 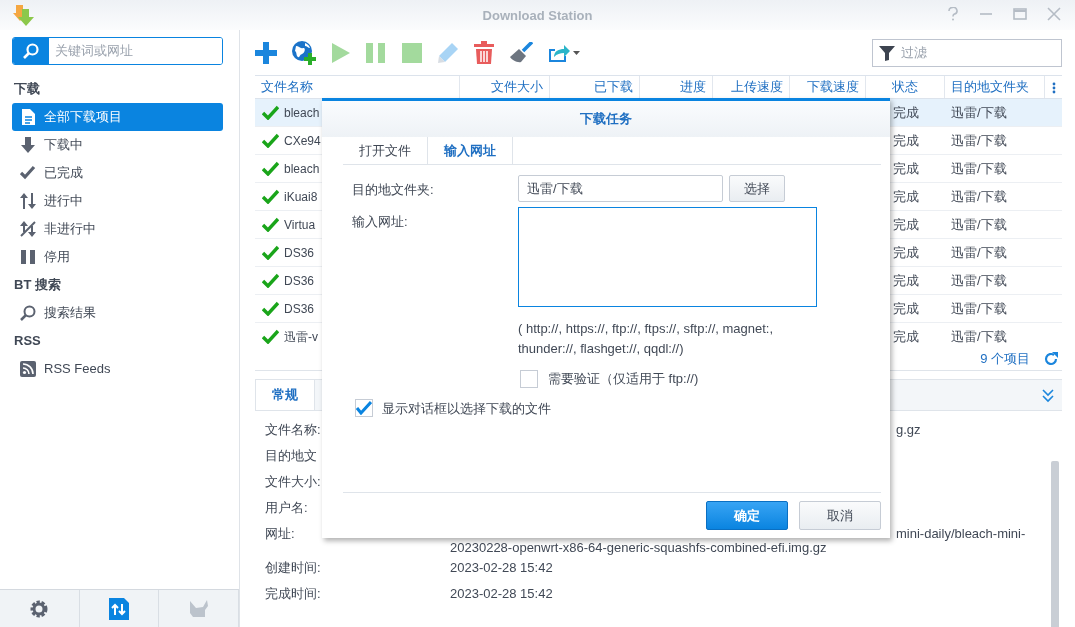 What do you see at coordinates (667, 257) in the screenshot?
I see `url-field` at bounding box center [667, 257].